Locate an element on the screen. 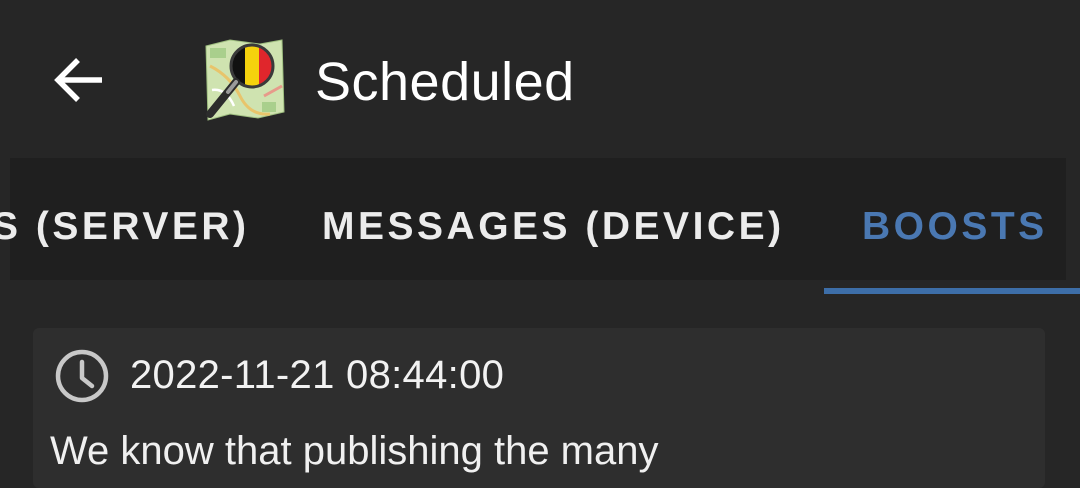  arrow-left-icon is located at coordinates (78, 80).